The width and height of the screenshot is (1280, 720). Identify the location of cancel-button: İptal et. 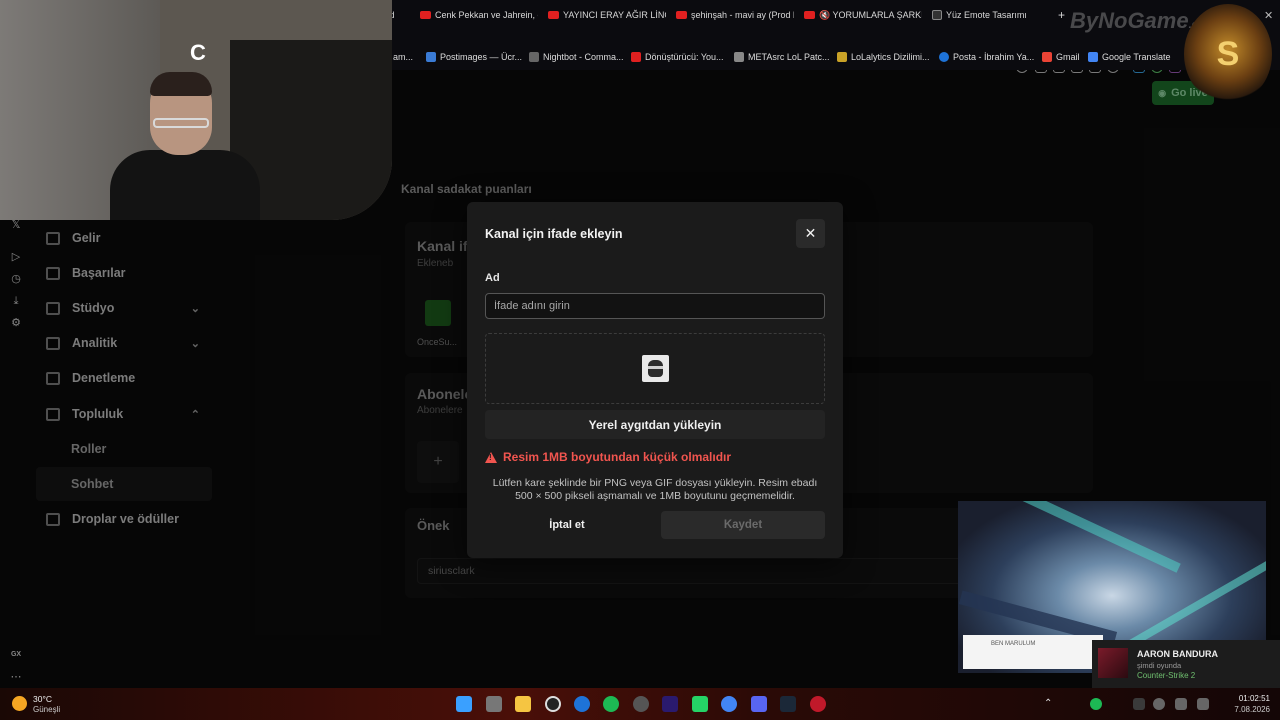
(567, 525).